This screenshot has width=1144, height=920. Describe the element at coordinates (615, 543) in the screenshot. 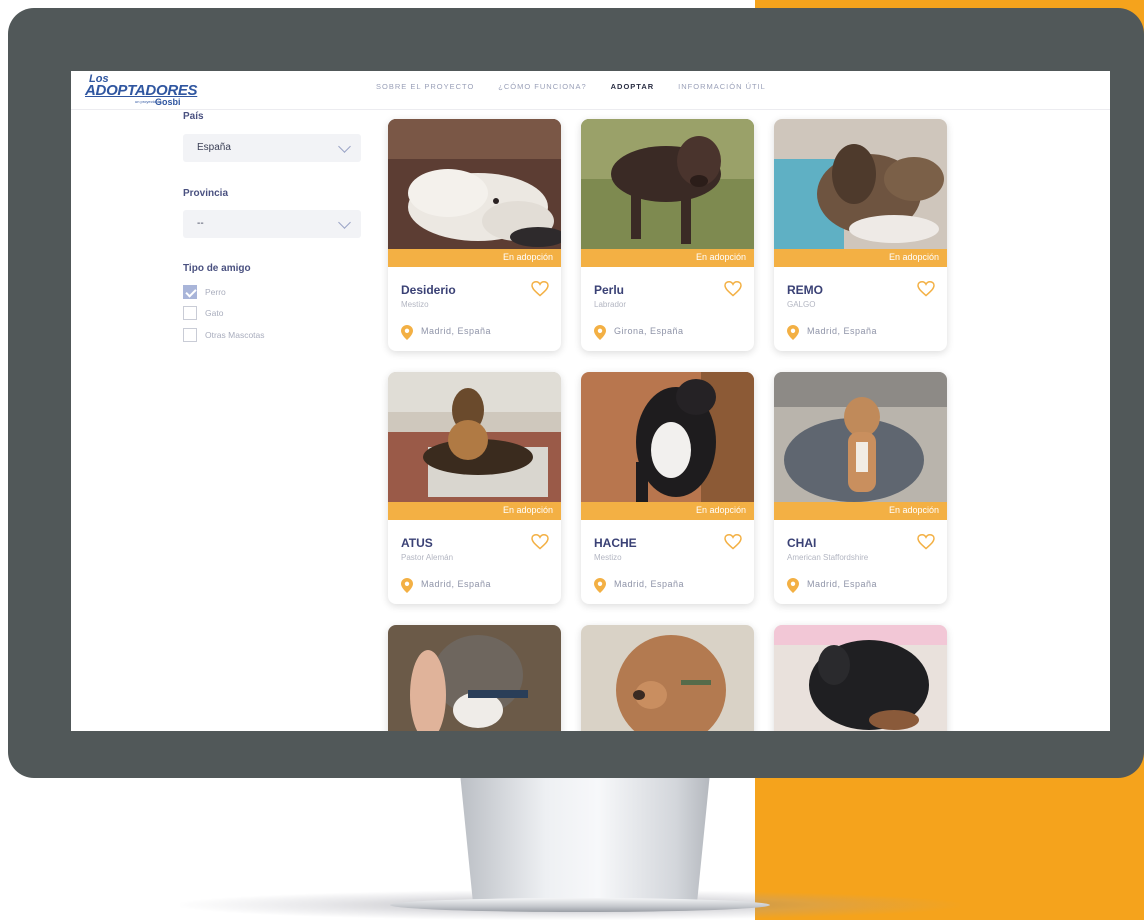

I see `pet-name: HACHE` at that location.